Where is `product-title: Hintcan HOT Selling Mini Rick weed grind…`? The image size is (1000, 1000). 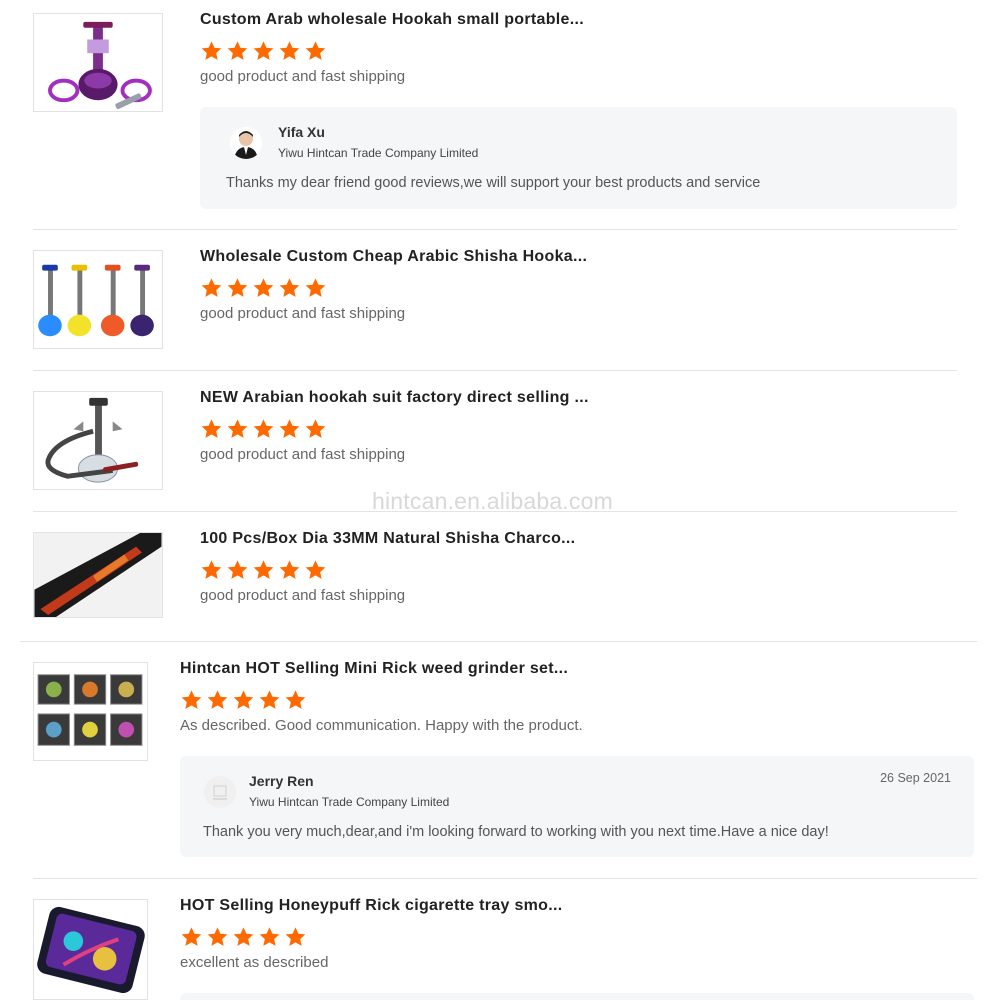
product-title: Hintcan HOT Selling Mini Rick weed grind… is located at coordinates (374, 669).